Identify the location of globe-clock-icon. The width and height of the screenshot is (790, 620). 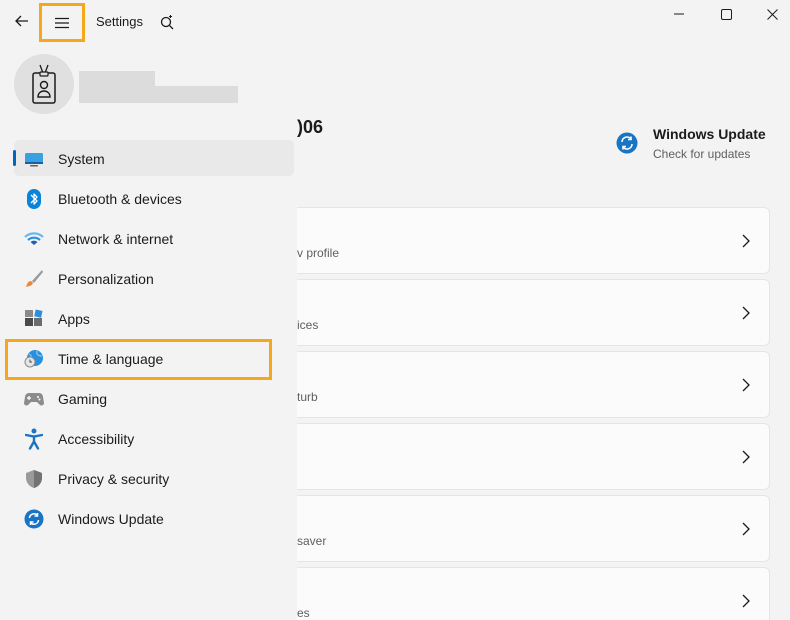
(34, 359).